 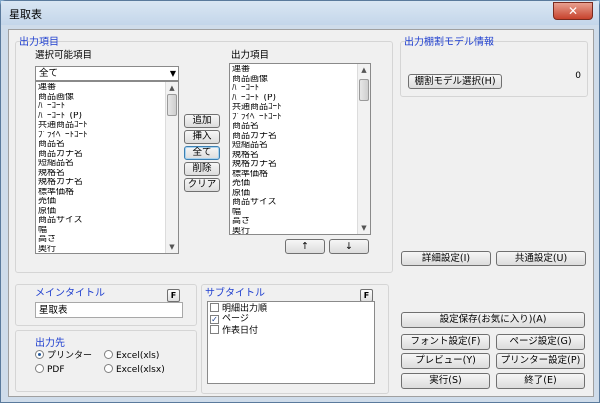 What do you see at coordinates (250, 55) in the screenshot?
I see `output-items-list-label: 出力項目` at bounding box center [250, 55].